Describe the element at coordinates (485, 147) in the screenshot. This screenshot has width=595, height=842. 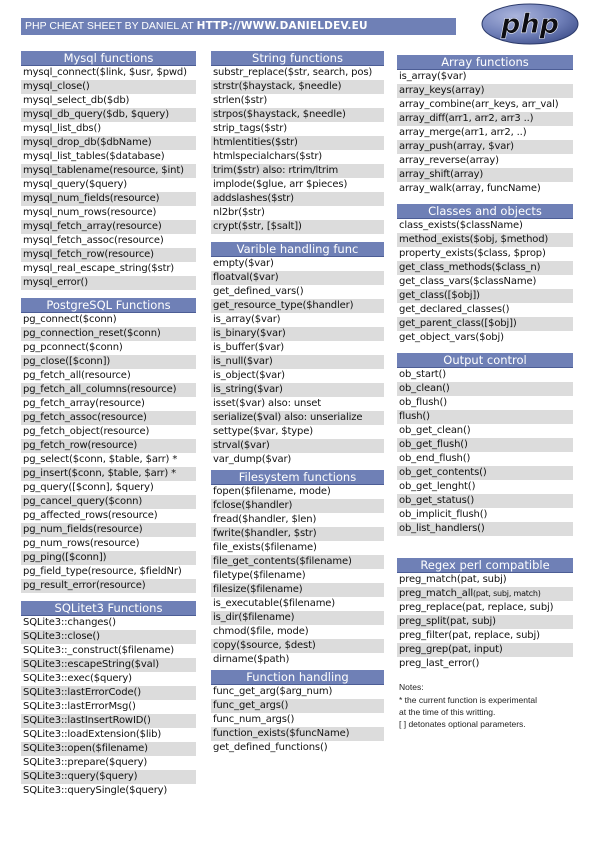
I see `function-entry: array_push(array, $var)` at that location.